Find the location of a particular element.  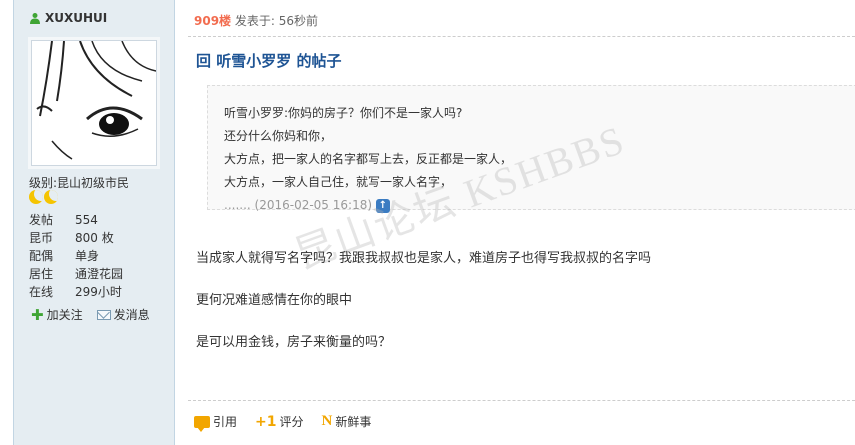

stat-posts: 发帖 554 is located at coordinates (76, 220).